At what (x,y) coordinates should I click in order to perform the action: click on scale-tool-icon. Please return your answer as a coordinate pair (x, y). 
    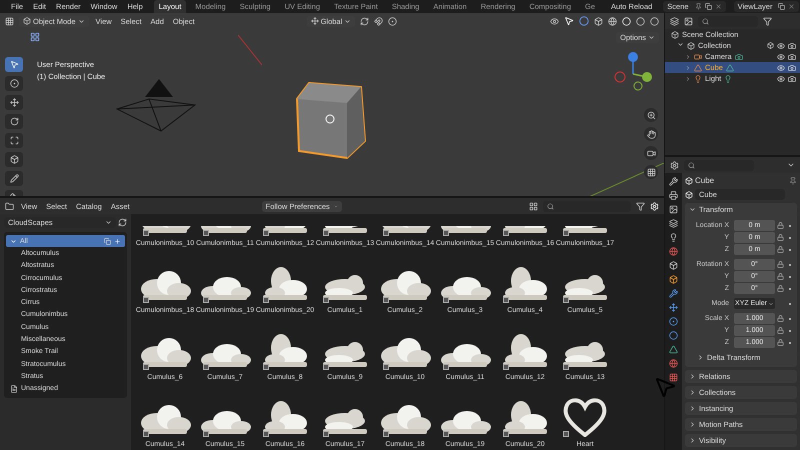
    Looking at the image, I should click on (14, 140).